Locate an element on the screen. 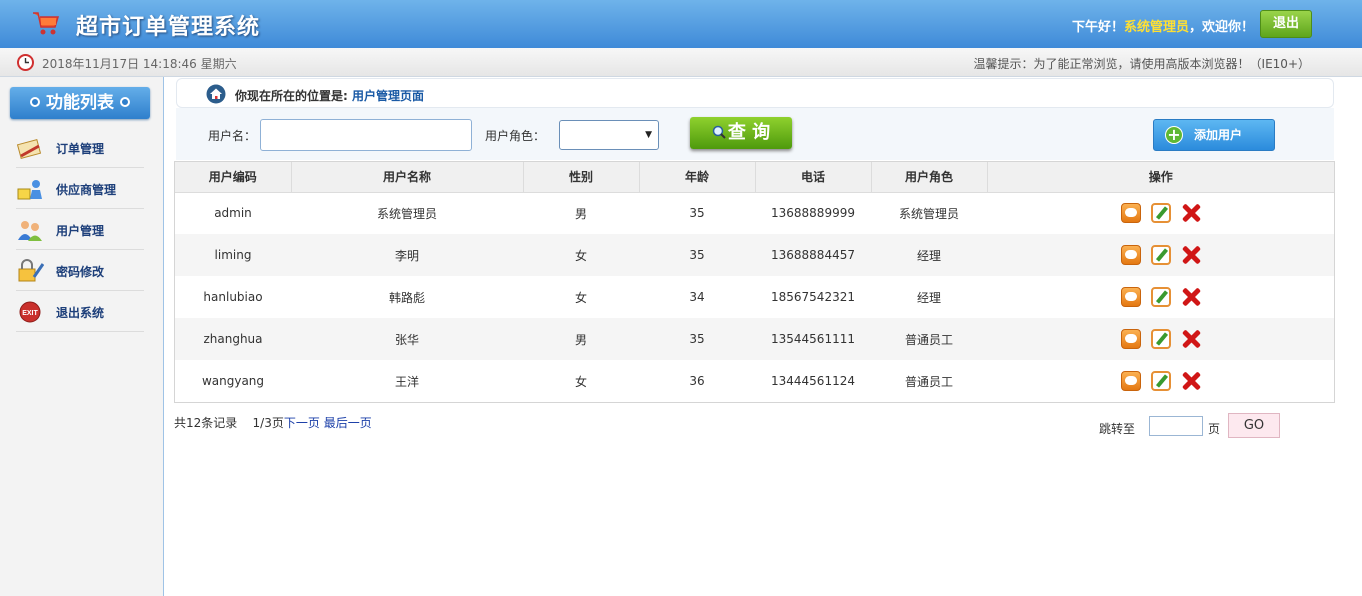 The height and width of the screenshot is (596, 1362). user-code-cell: admin is located at coordinates (233, 213).